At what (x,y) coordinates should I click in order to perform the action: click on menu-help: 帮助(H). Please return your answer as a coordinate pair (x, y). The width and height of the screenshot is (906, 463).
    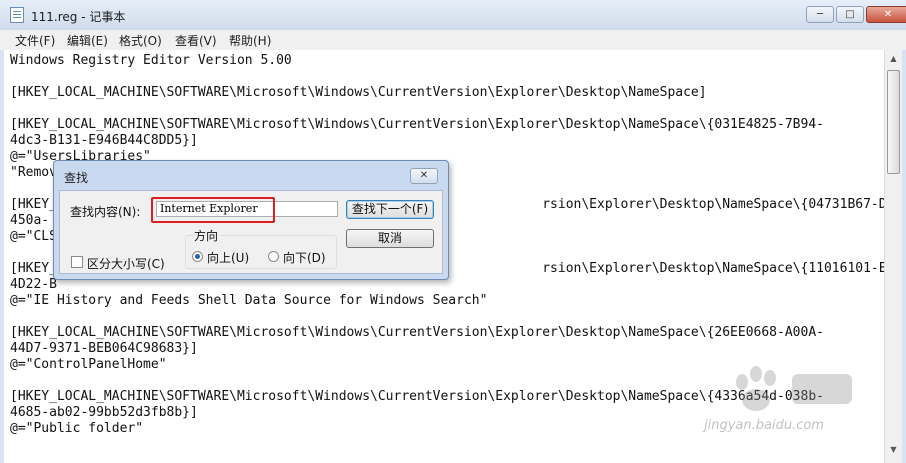
    Looking at the image, I should click on (250, 40).